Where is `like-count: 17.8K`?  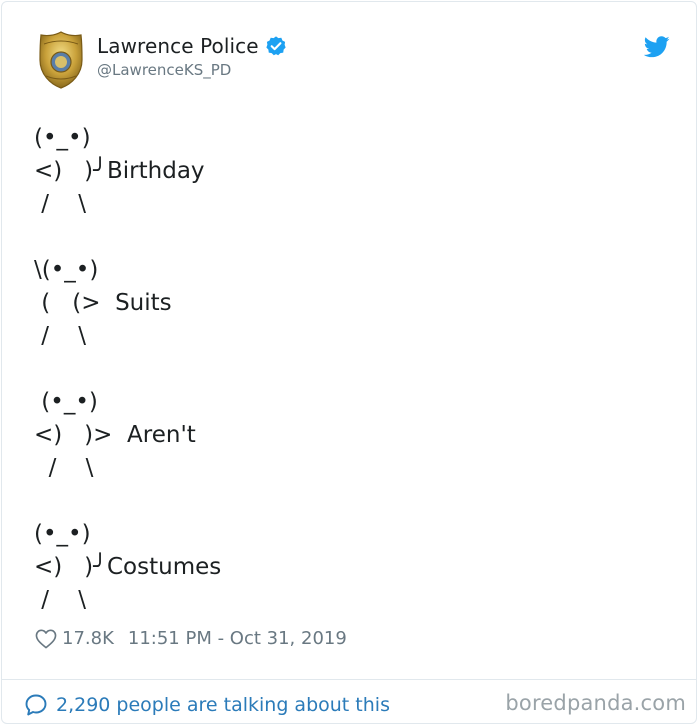 like-count: 17.8K is located at coordinates (88, 638).